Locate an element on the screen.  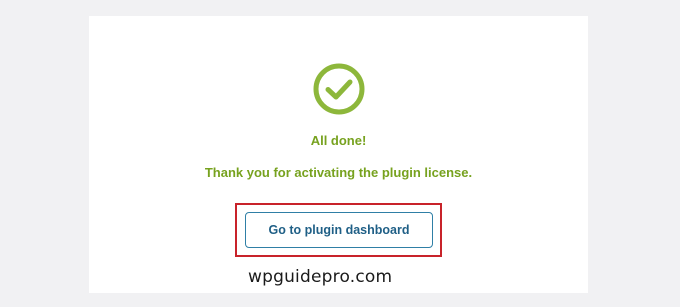
watermark-text: wpguidepro.com is located at coordinates (320, 277).